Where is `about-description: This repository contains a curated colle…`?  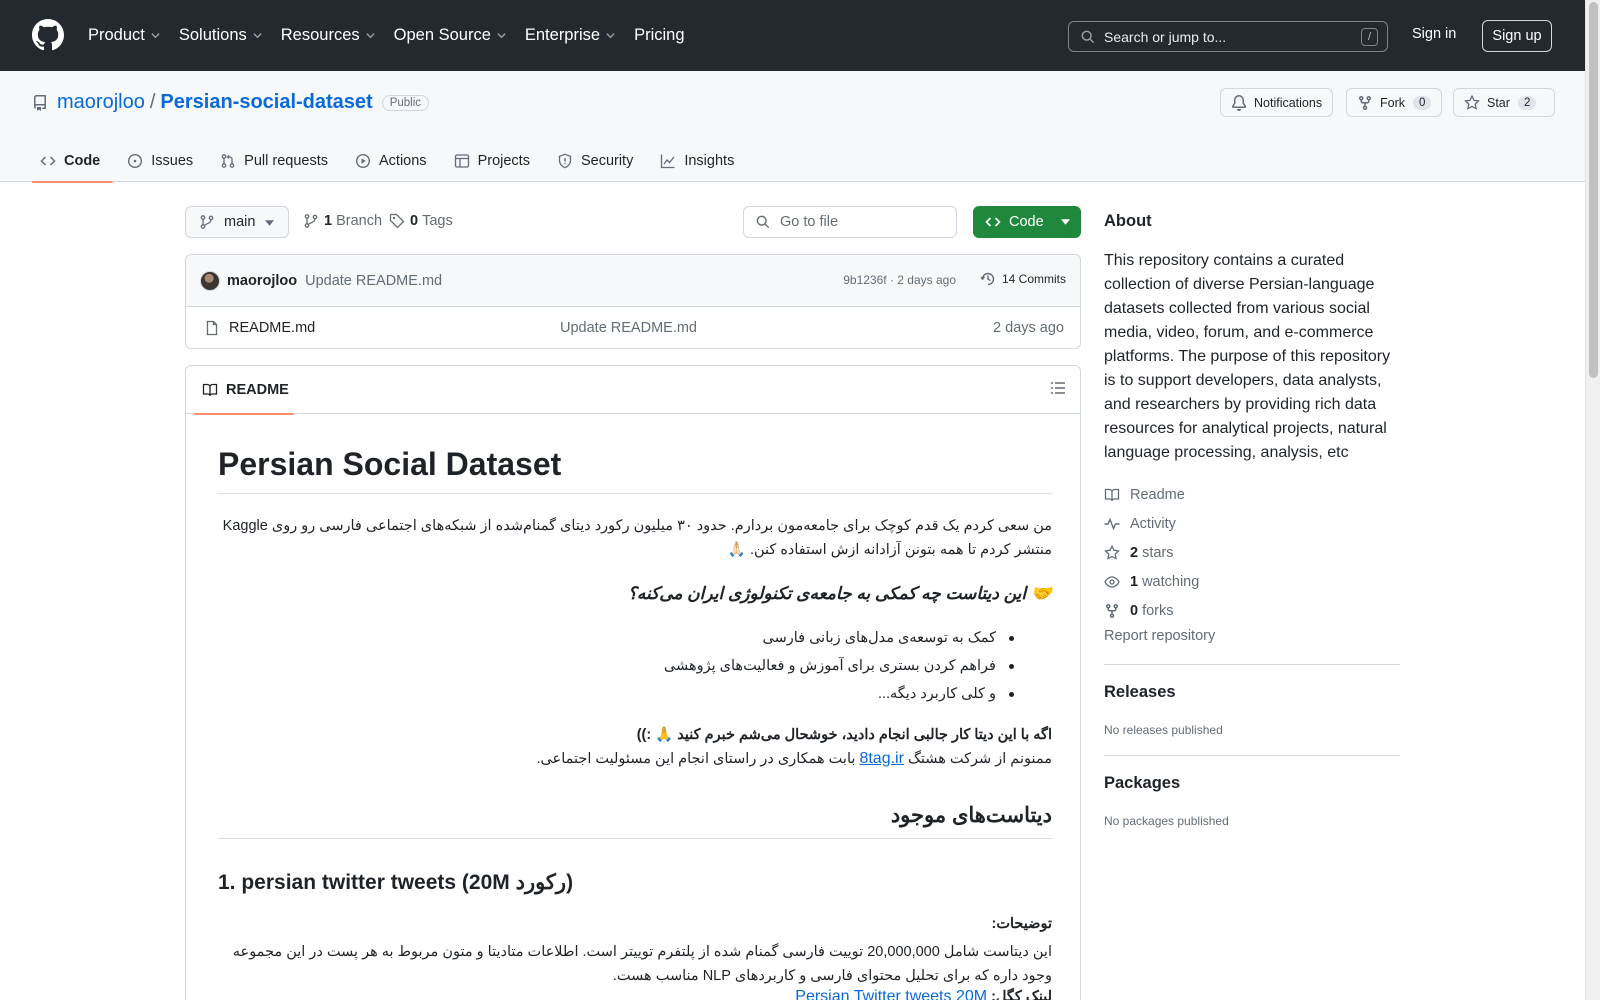 about-description: This repository contains a curated colle… is located at coordinates (1247, 356).